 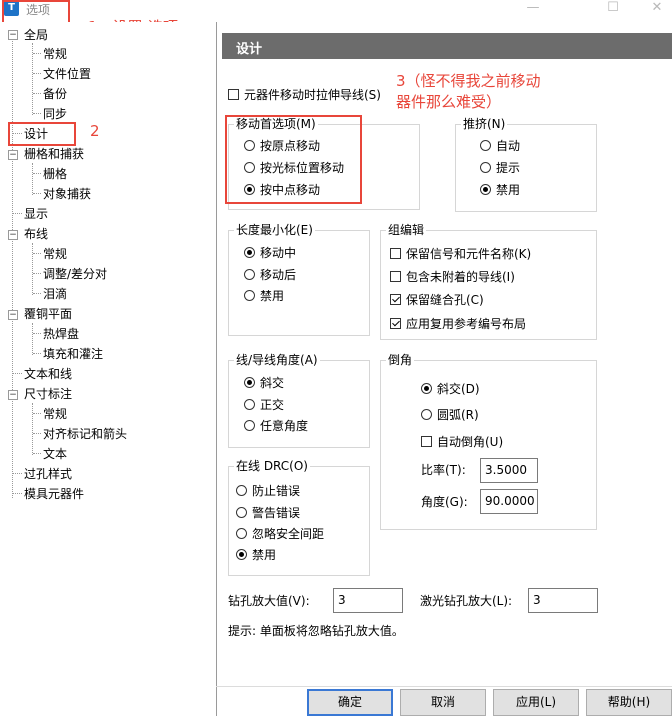 I want to click on laser-oversize-label: 激光钻孔放大(L):, so click(x=466, y=601).